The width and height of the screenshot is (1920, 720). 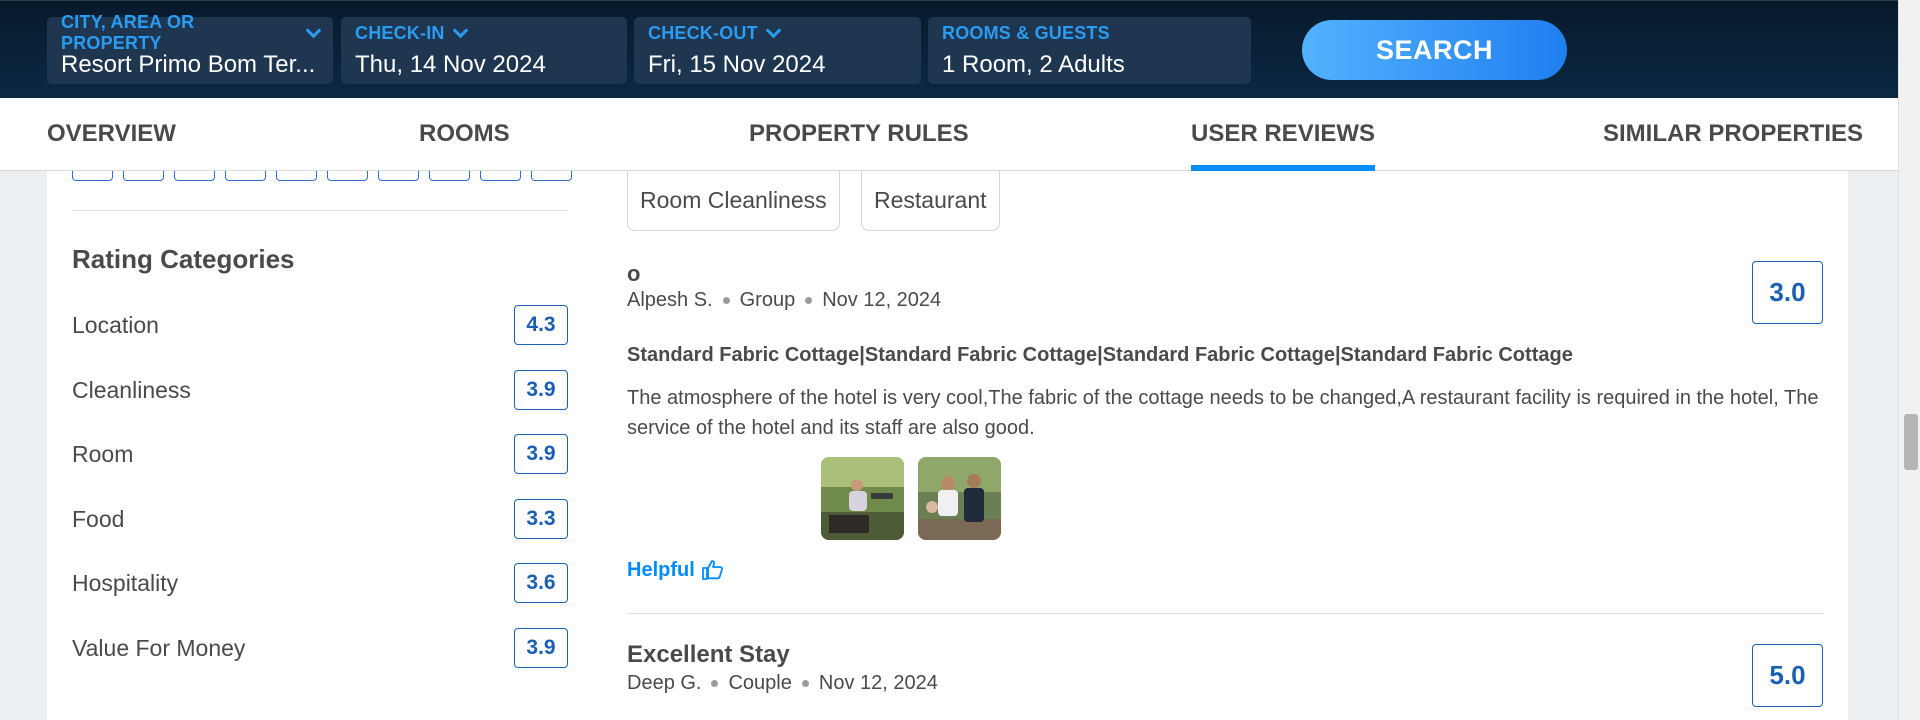 I want to click on divider, so click(x=320, y=210).